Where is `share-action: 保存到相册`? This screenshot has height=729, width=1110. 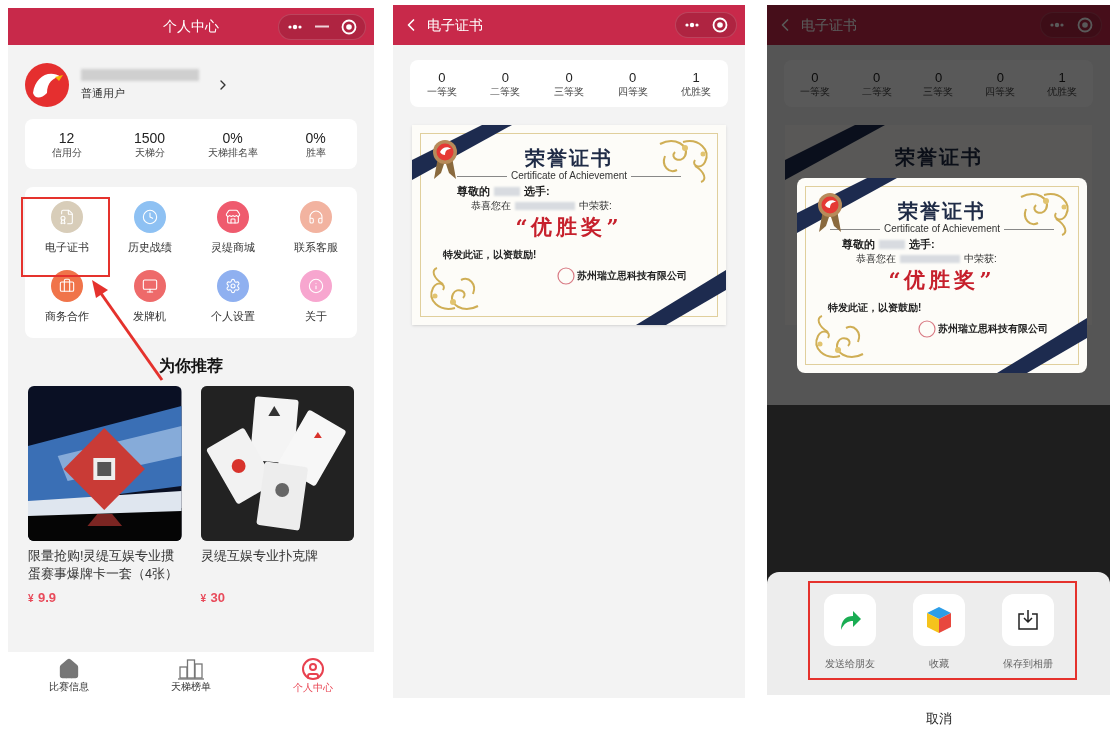 share-action: 保存到相册 is located at coordinates (1027, 644).